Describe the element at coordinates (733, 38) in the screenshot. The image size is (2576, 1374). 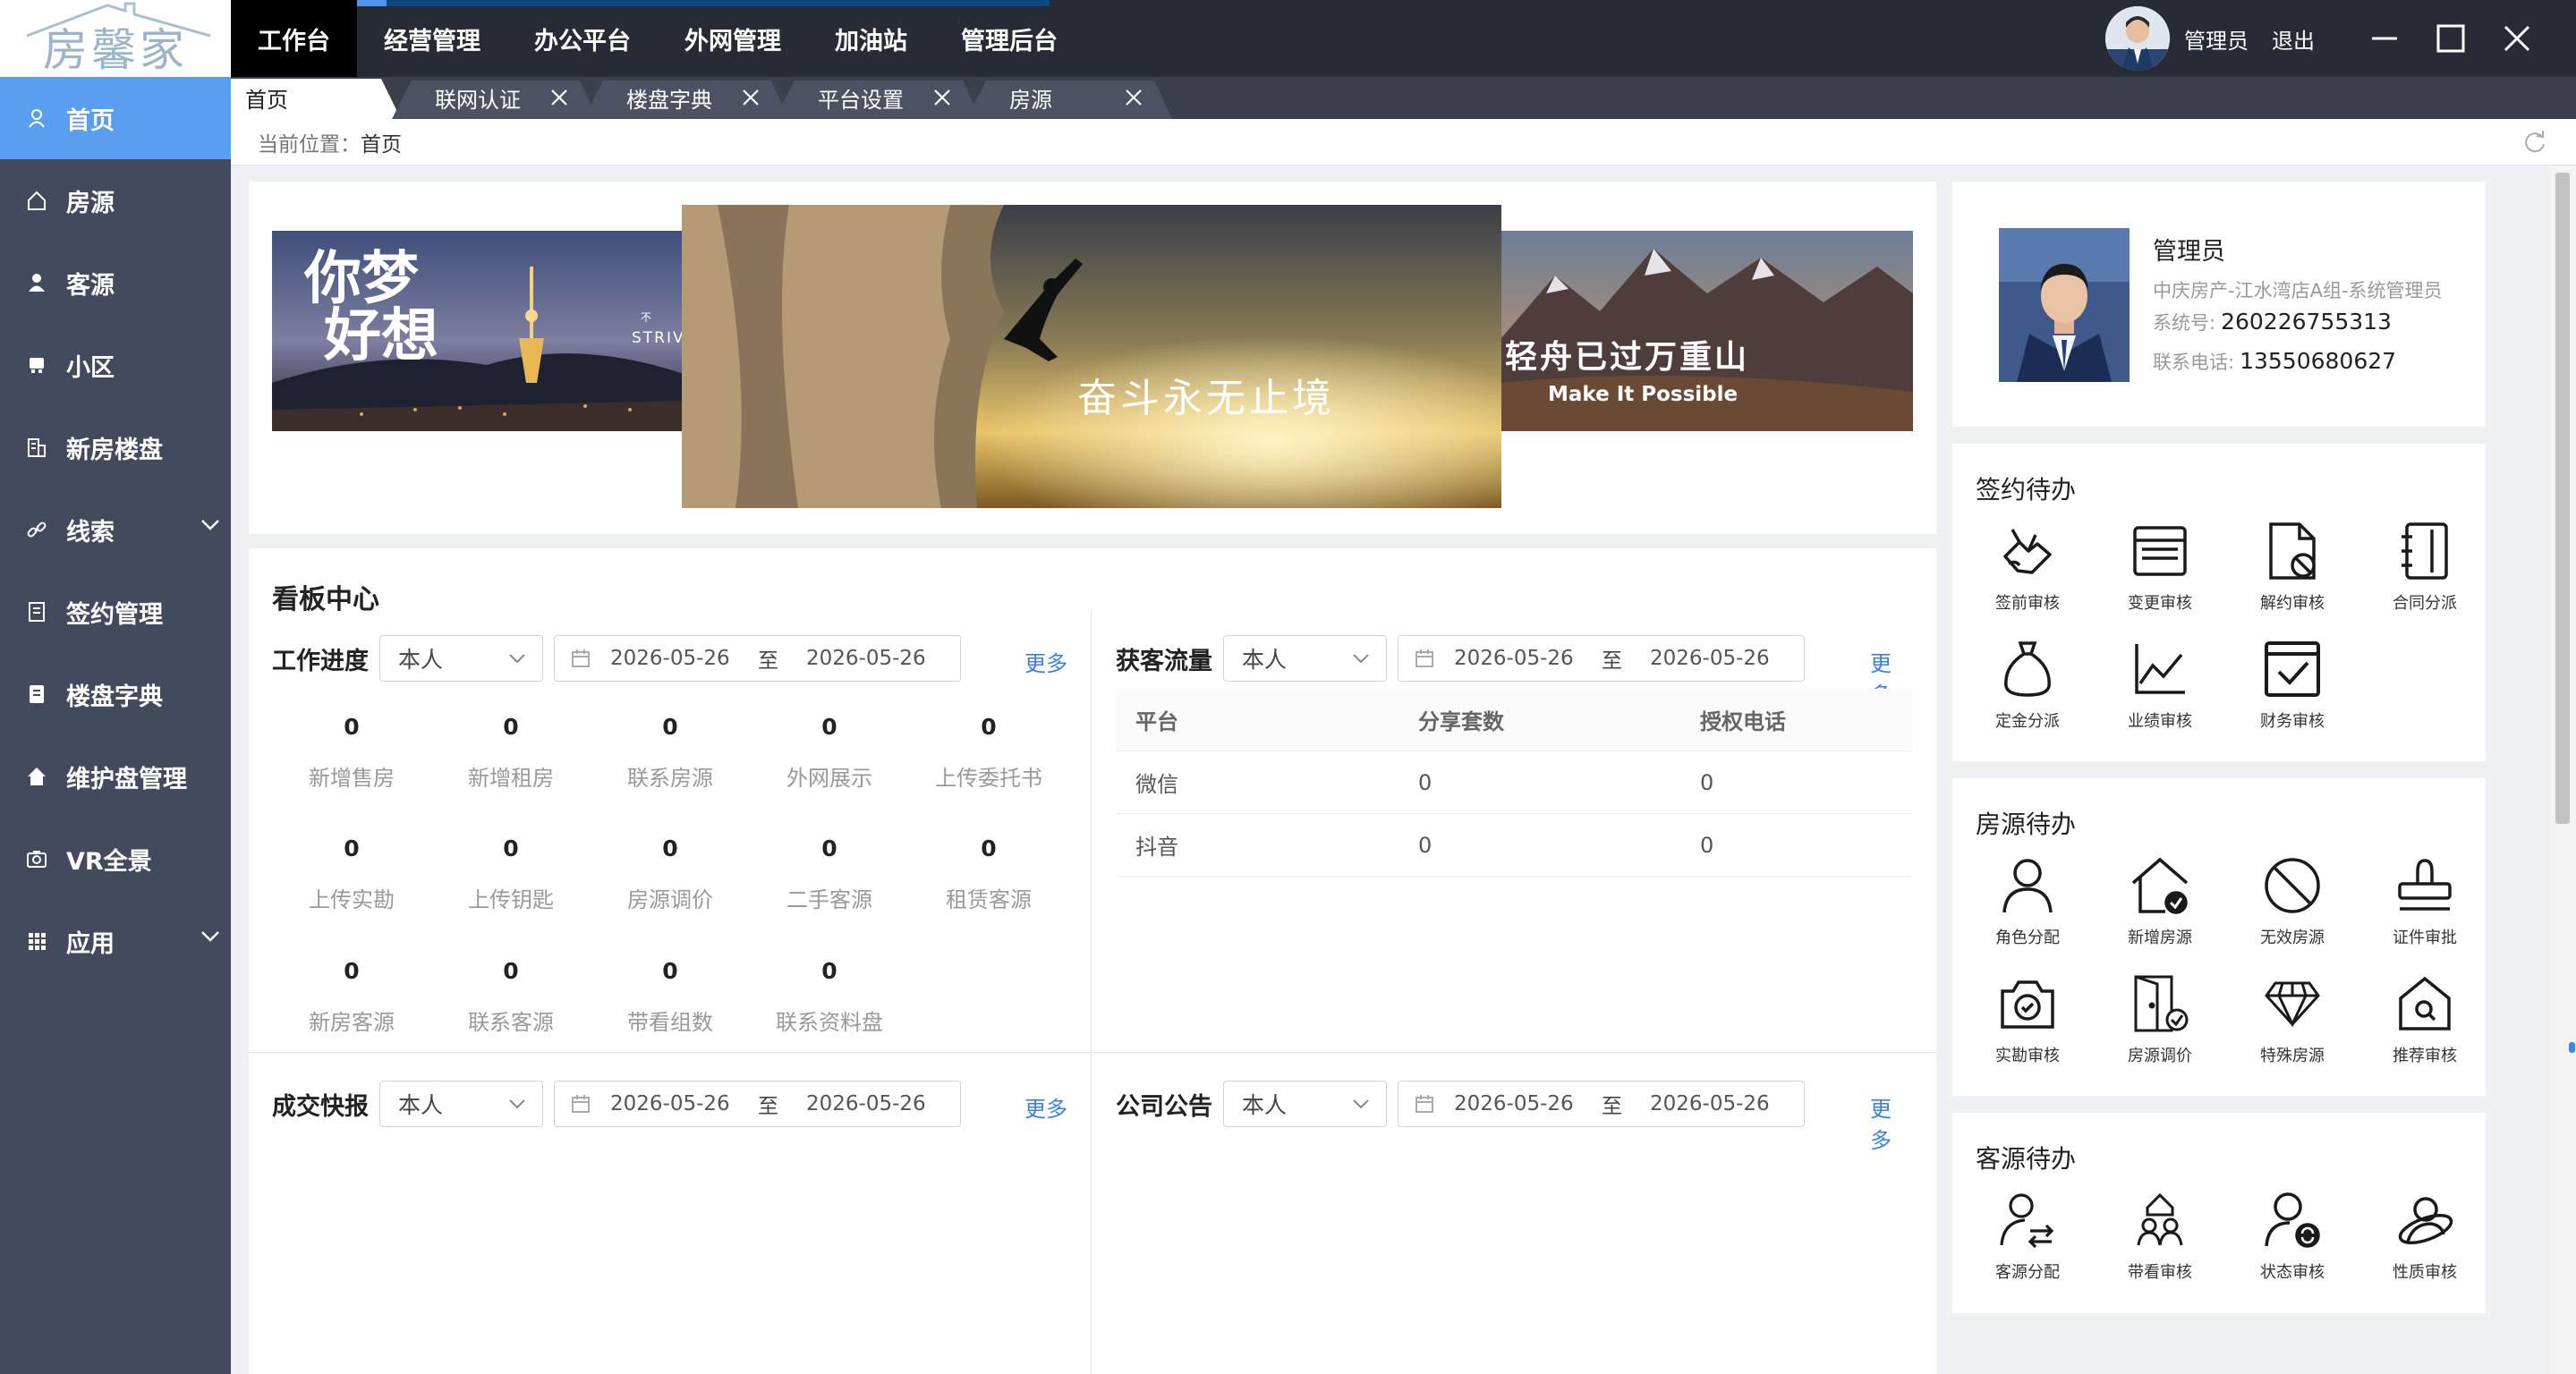
I see `topnav-extranet: 外网管理` at that location.